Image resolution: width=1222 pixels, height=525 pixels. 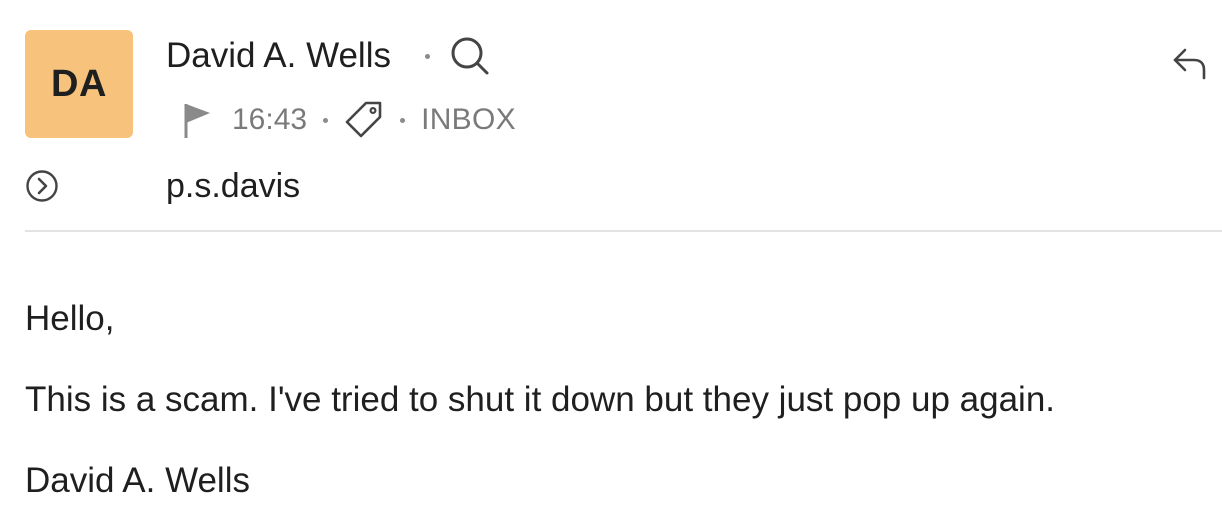 What do you see at coordinates (470, 56) in the screenshot?
I see `search-icon` at bounding box center [470, 56].